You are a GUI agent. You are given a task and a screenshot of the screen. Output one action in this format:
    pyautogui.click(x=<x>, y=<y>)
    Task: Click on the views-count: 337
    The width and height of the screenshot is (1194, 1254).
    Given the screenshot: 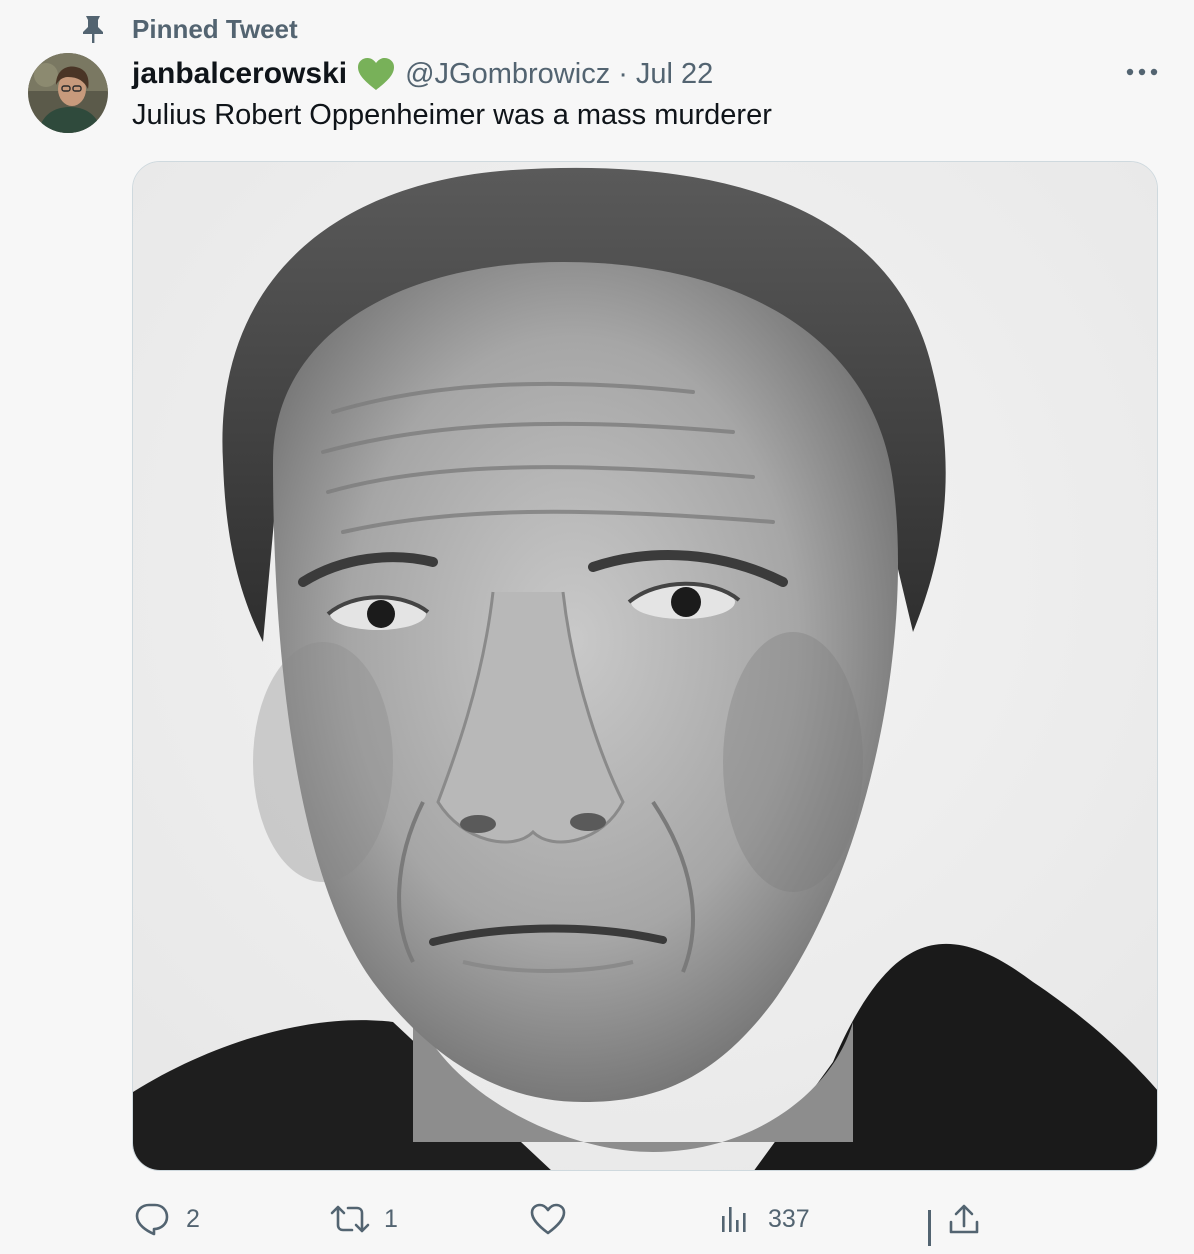 What is the action you would take?
    pyautogui.click(x=789, y=1218)
    